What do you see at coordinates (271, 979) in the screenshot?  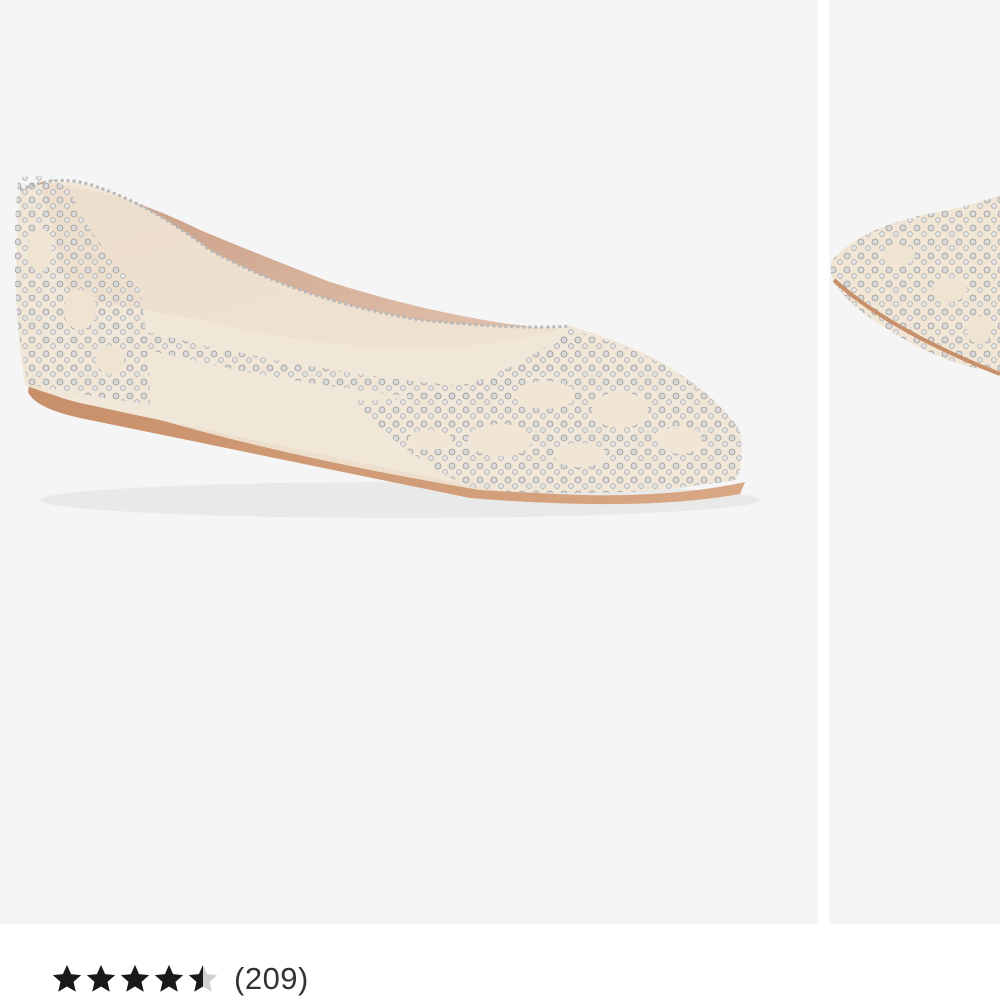 I see `review-count: (209)` at bounding box center [271, 979].